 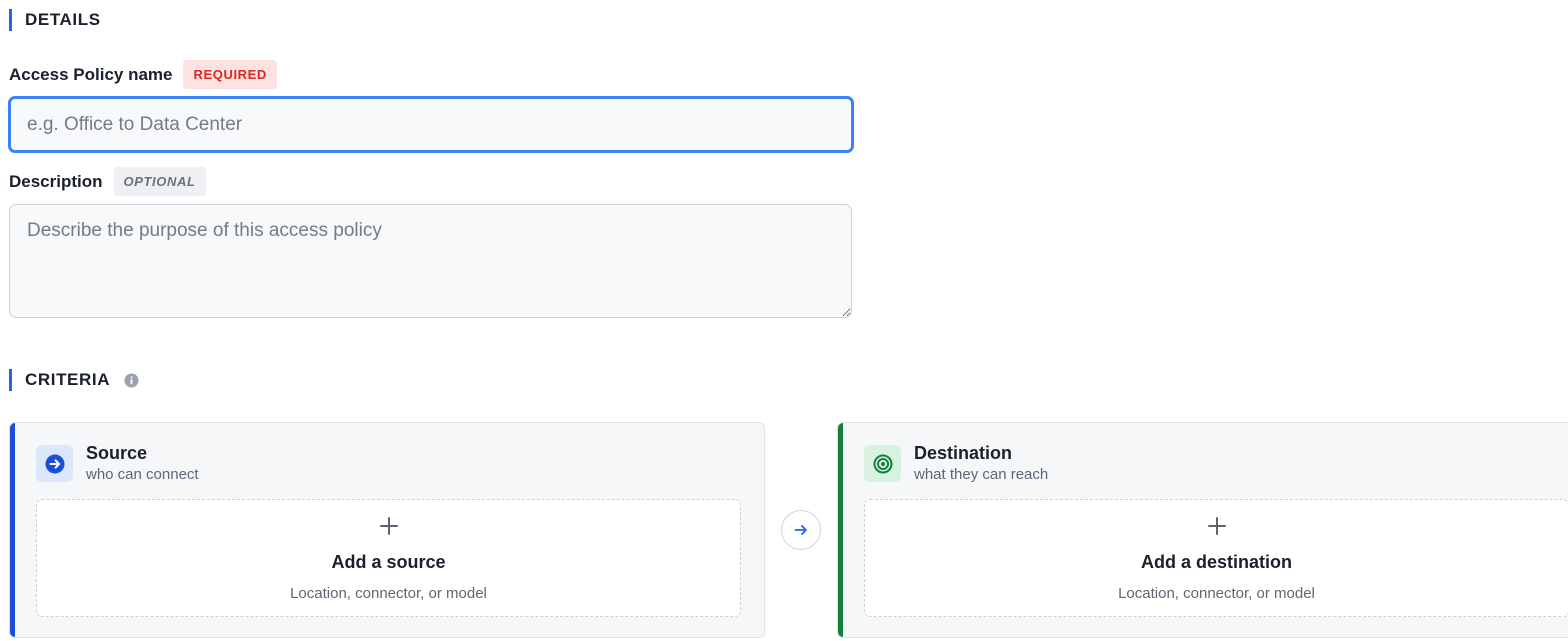 I want to click on name-label-row: Access Policy name REQUIRED, so click(x=143, y=74).